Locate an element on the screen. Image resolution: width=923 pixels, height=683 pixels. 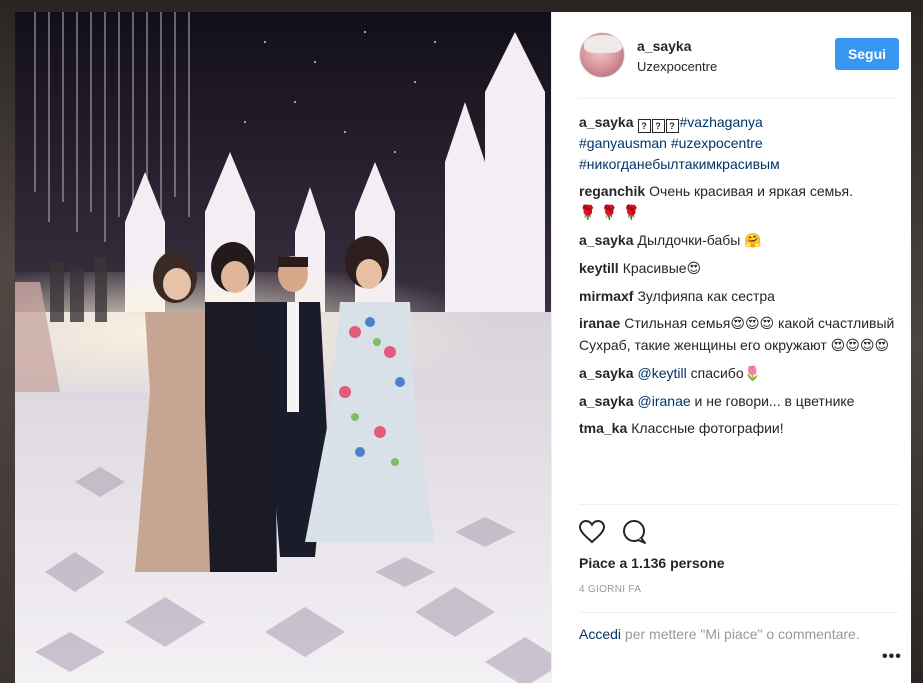
location-link: Uzexpocentre is located at coordinates (677, 66).